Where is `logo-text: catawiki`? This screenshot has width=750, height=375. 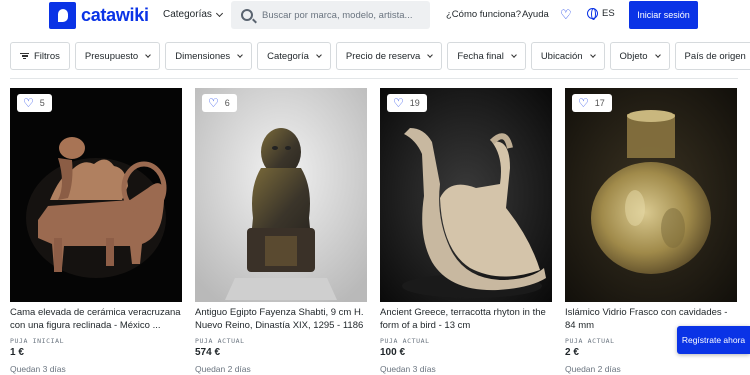
logo-text: catawiki is located at coordinates (115, 15).